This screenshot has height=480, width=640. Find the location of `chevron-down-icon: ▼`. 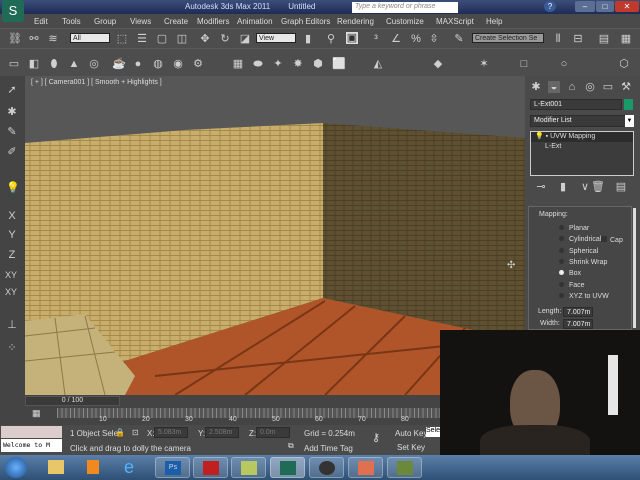

chevron-down-icon: ▼ is located at coordinates (629, 121).